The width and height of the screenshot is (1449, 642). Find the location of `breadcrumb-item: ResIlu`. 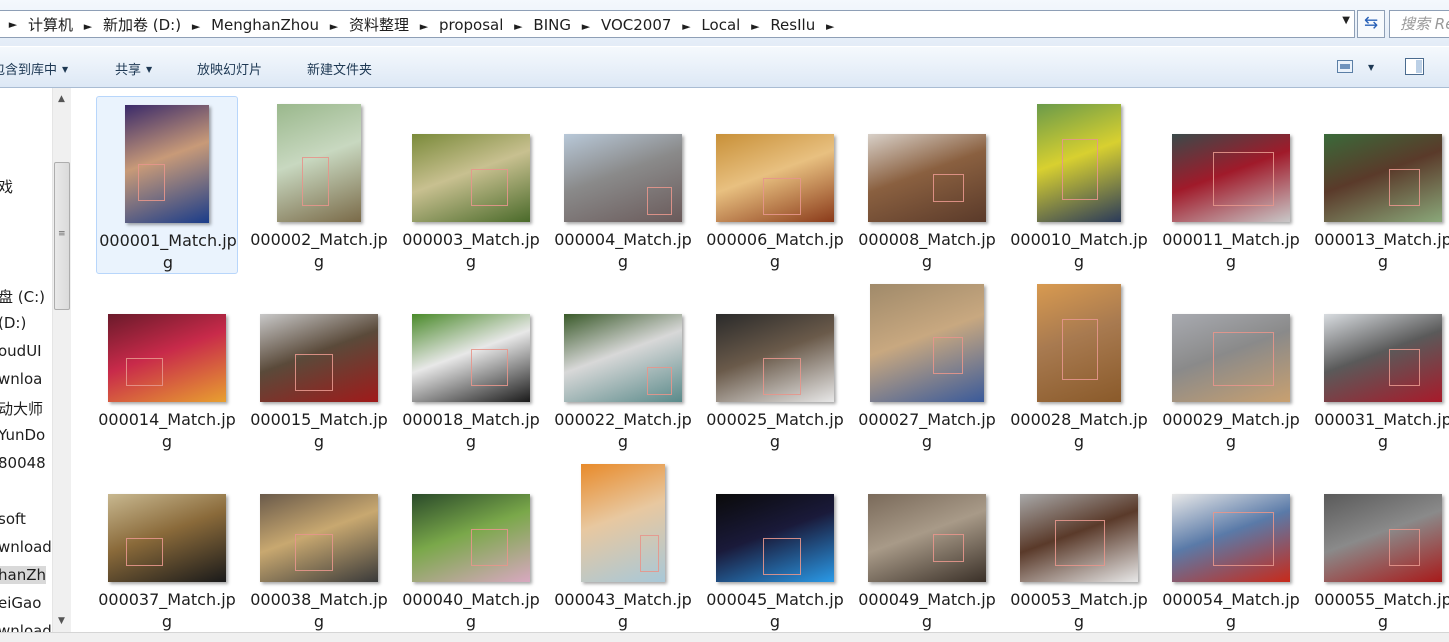

breadcrumb-item: ResIlu is located at coordinates (792, 25).